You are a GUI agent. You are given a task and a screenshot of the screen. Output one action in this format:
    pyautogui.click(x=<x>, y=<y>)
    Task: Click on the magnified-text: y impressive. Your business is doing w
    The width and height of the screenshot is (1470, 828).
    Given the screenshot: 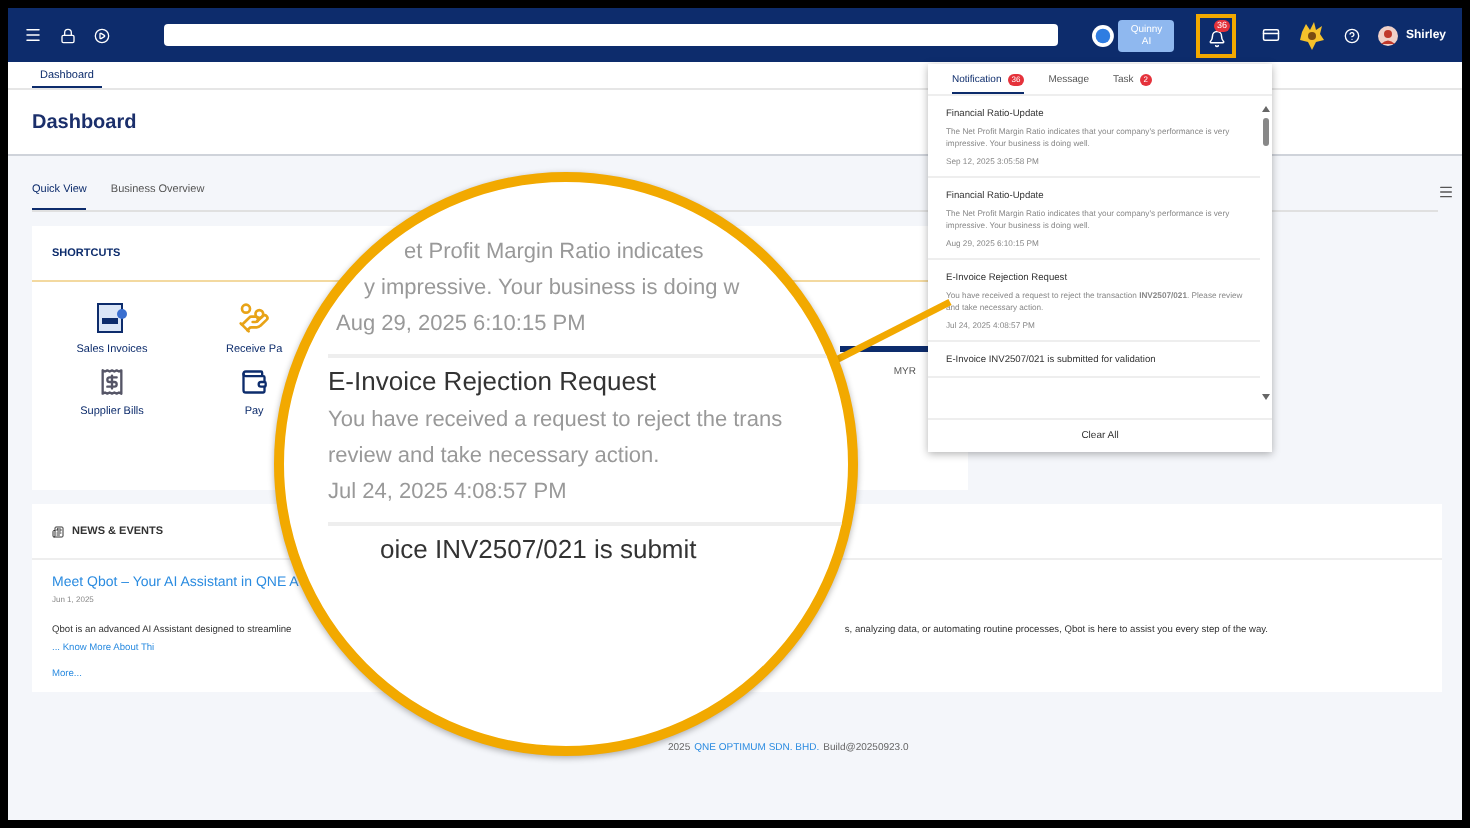 What is the action you would take?
    pyautogui.click(x=552, y=288)
    